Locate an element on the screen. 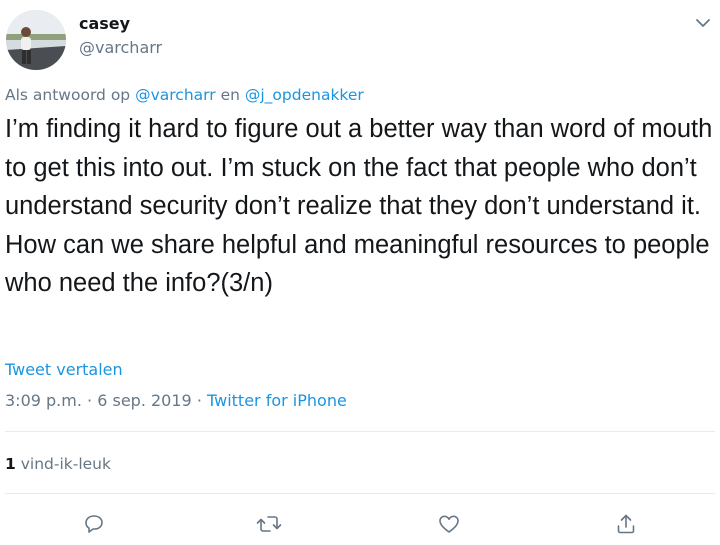  mention-link: @varcharr is located at coordinates (175, 95).